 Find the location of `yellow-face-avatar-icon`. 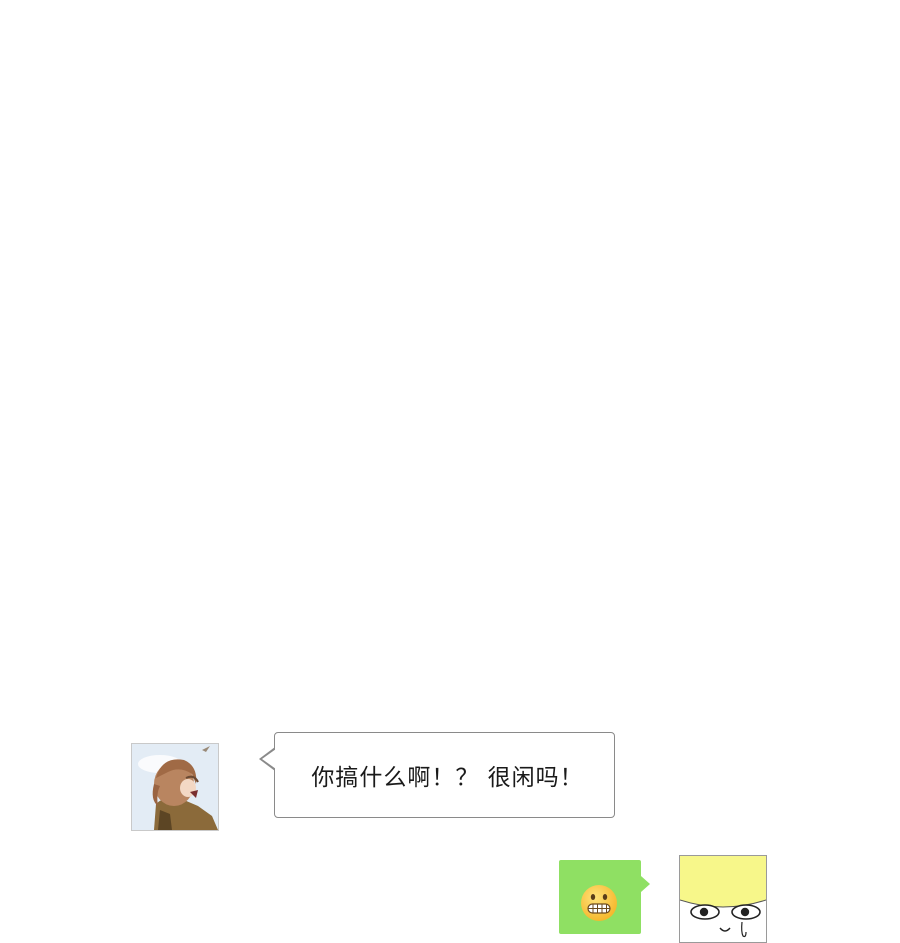

yellow-face-avatar-icon is located at coordinates (723, 899).